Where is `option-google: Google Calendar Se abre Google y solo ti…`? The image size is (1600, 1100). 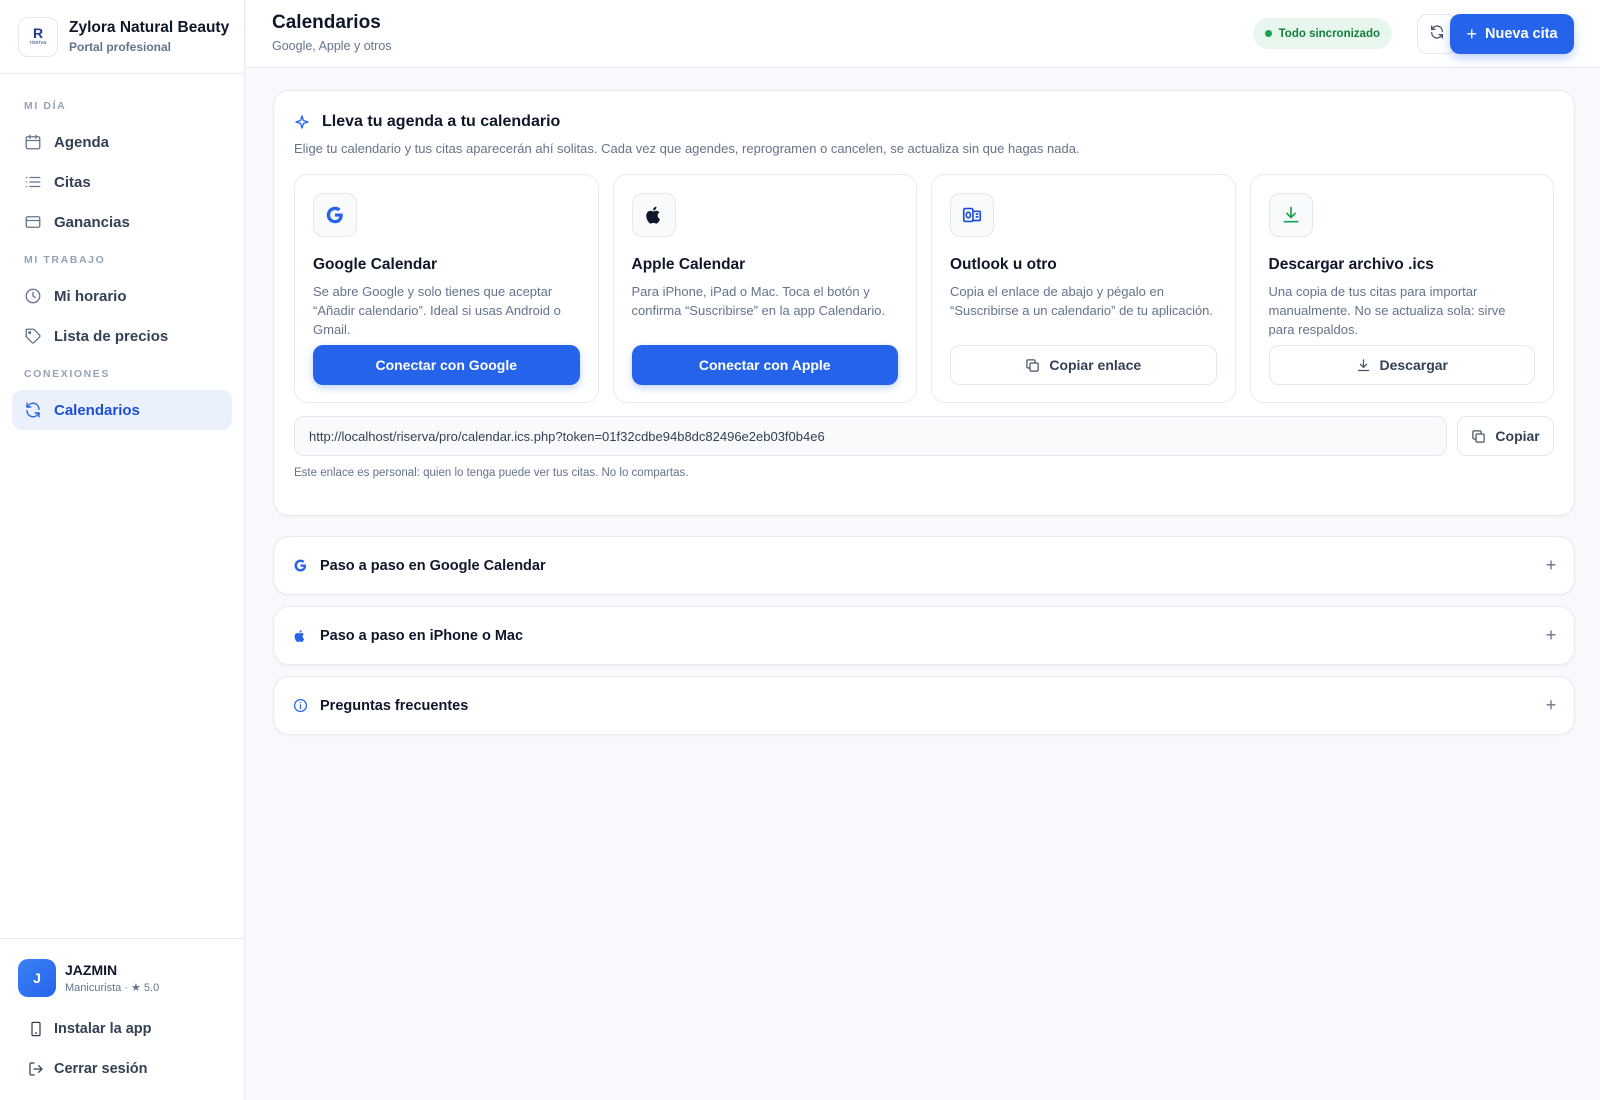 option-google: Google Calendar Se abre Google y solo ti… is located at coordinates (446, 288).